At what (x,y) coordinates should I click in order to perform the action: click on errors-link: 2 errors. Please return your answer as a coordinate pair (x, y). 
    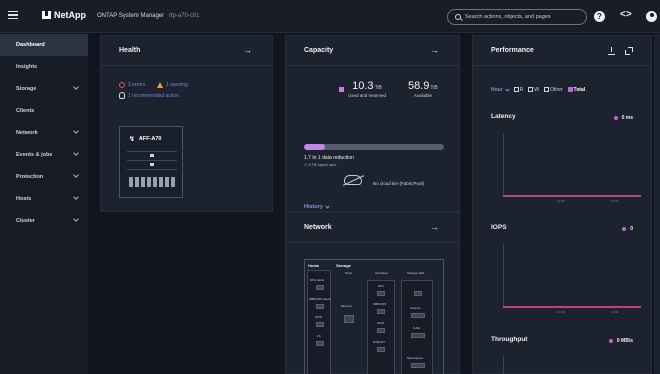
    Looking at the image, I should click on (136, 85).